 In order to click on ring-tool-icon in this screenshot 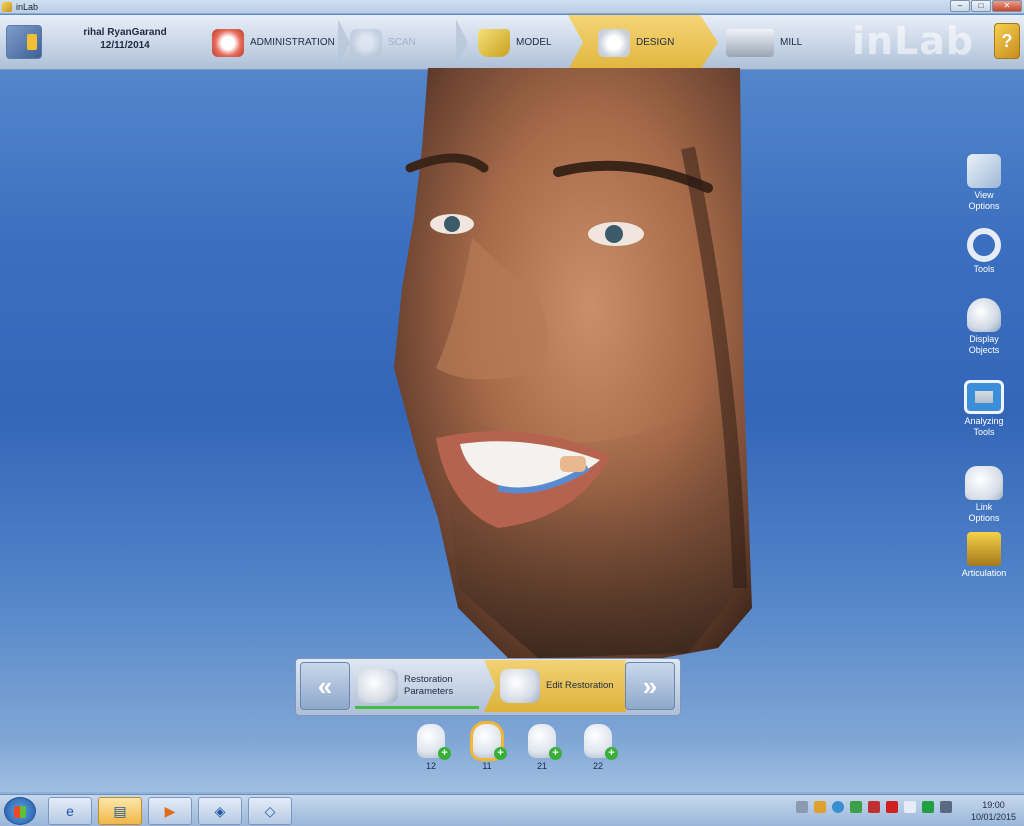, I will do `click(984, 245)`.